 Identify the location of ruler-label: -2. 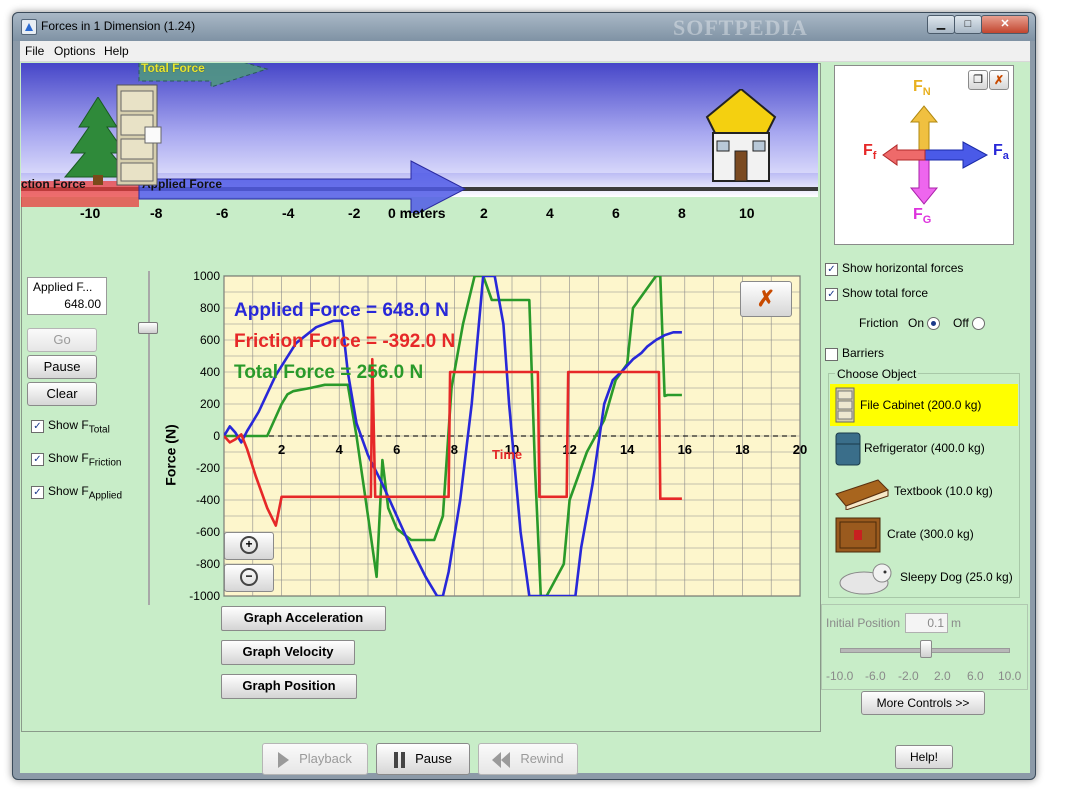
(354, 213).